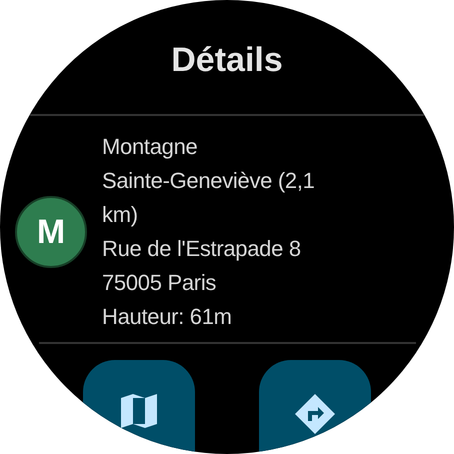 This screenshot has height=454, width=454. I want to click on detail-text: Hauteur: 61m, so click(167, 317).